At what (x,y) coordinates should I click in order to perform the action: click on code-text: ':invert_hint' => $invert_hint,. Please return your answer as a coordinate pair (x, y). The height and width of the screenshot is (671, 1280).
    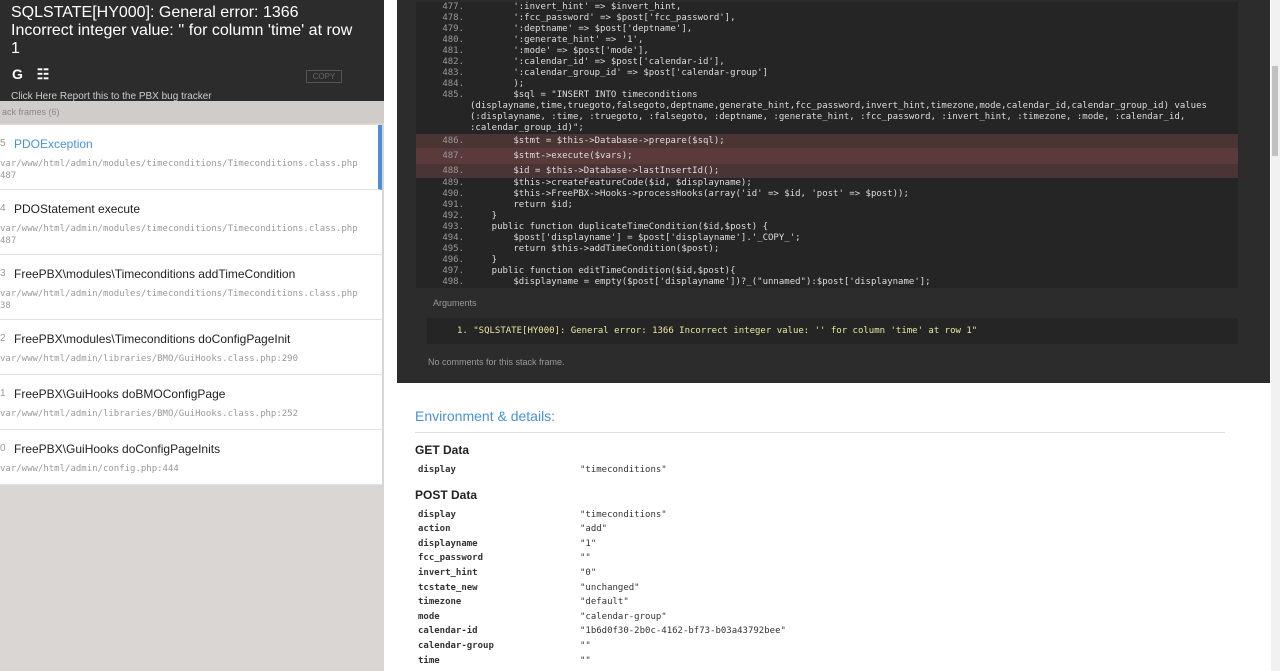
    Looking at the image, I should click on (576, 7).